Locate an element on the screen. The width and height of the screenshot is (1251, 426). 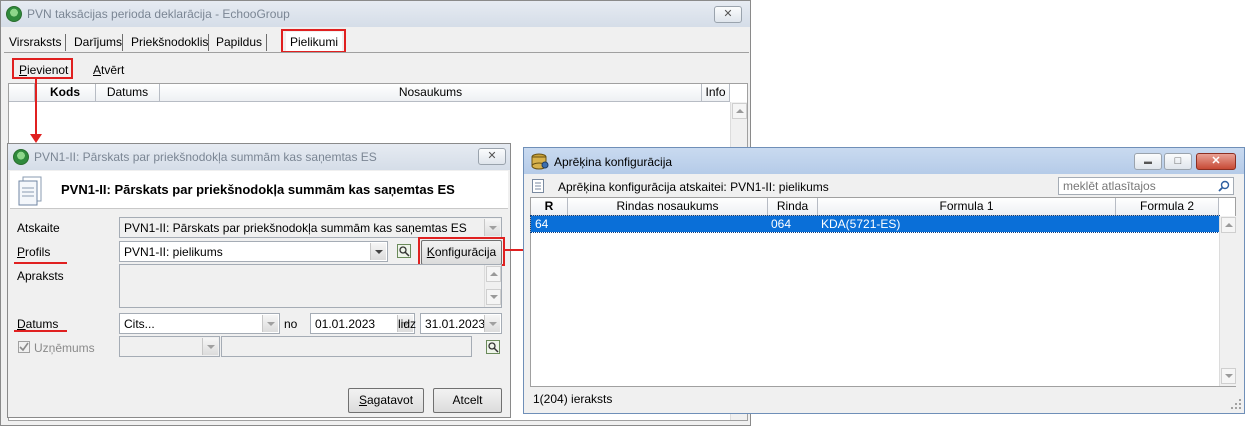
main-close-button: ✕ is located at coordinates (728, 14).